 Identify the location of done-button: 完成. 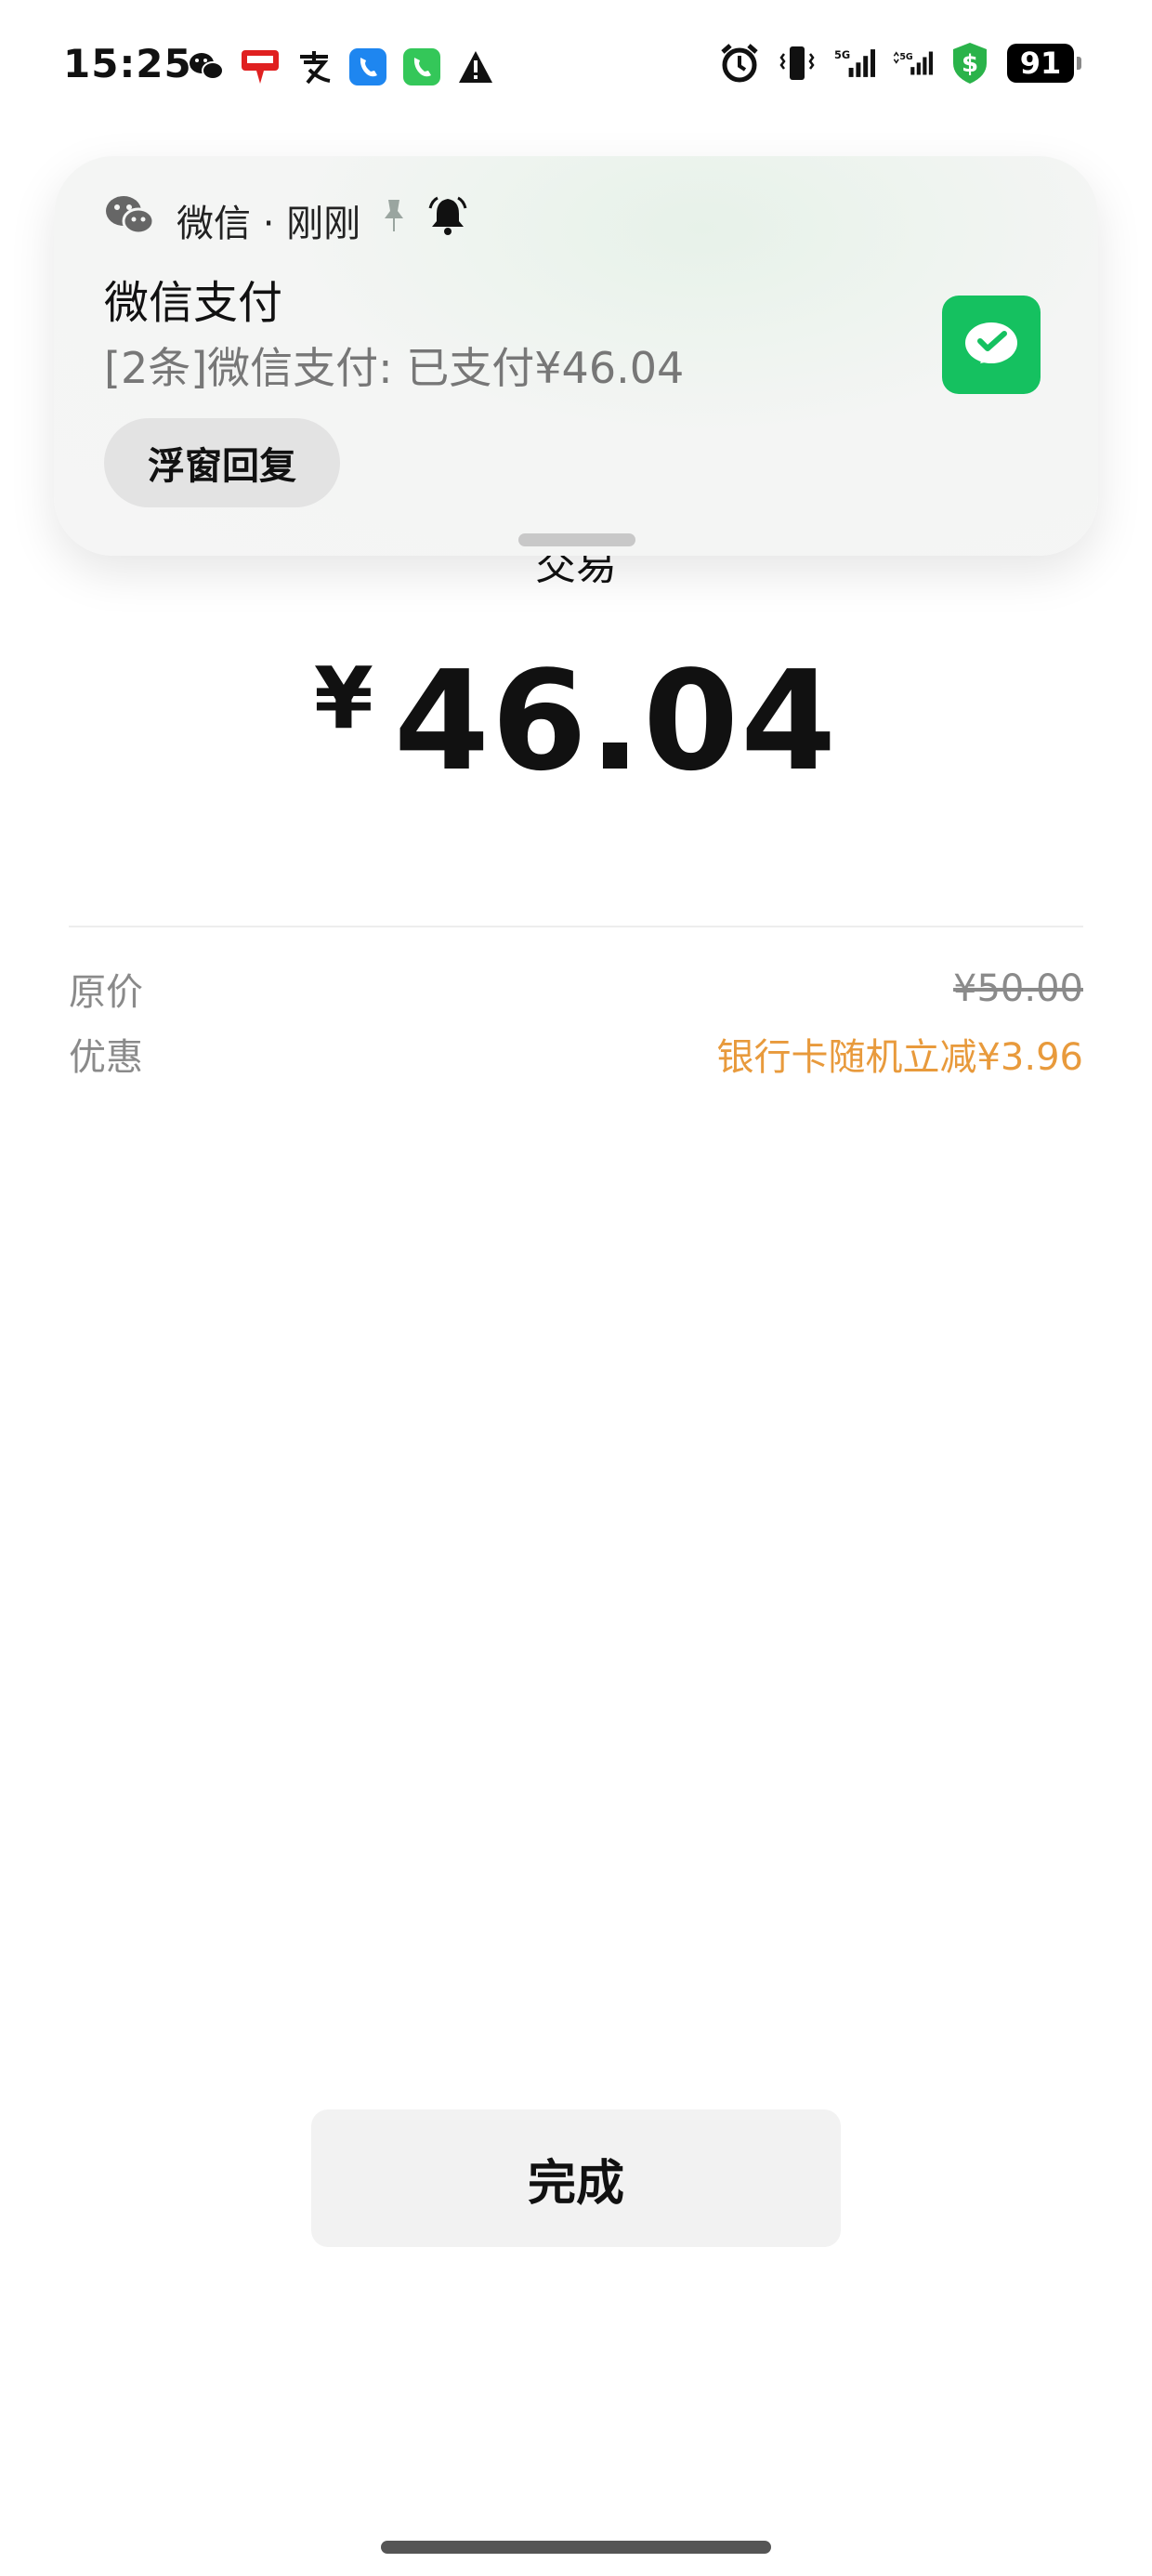
(576, 2178).